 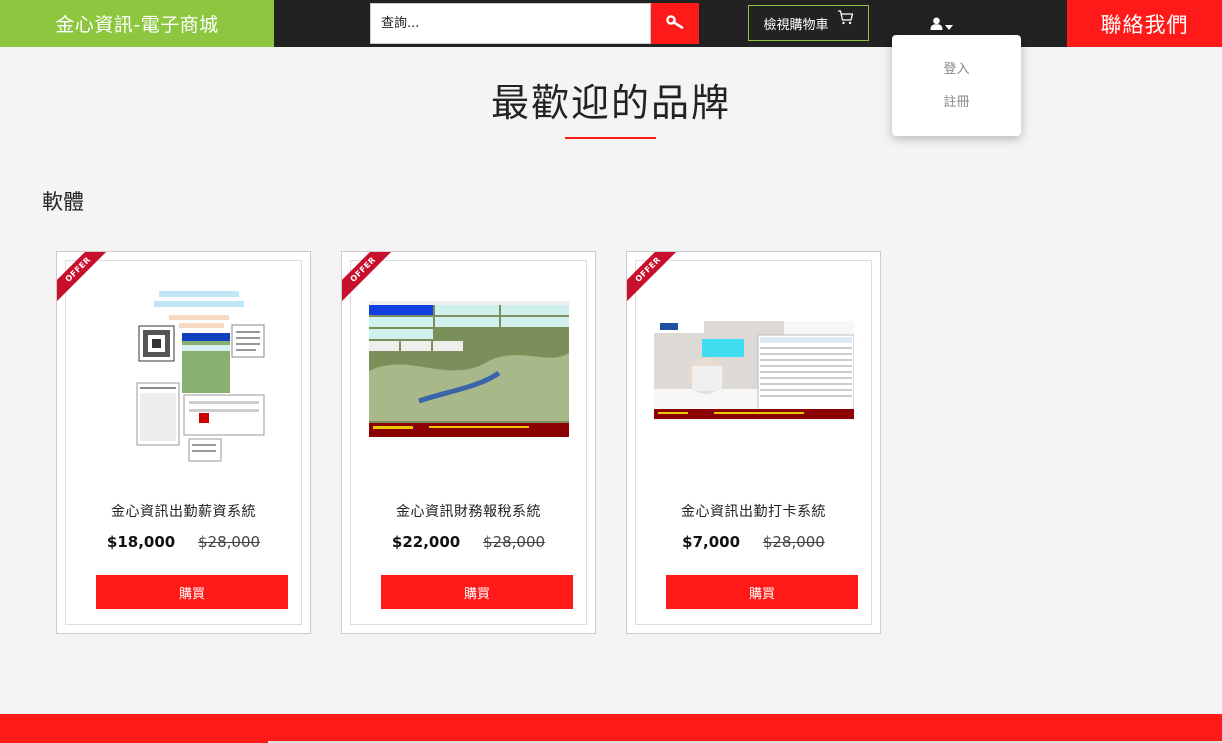 I want to click on product-prices: $7,000 $28,000, so click(x=753, y=542).